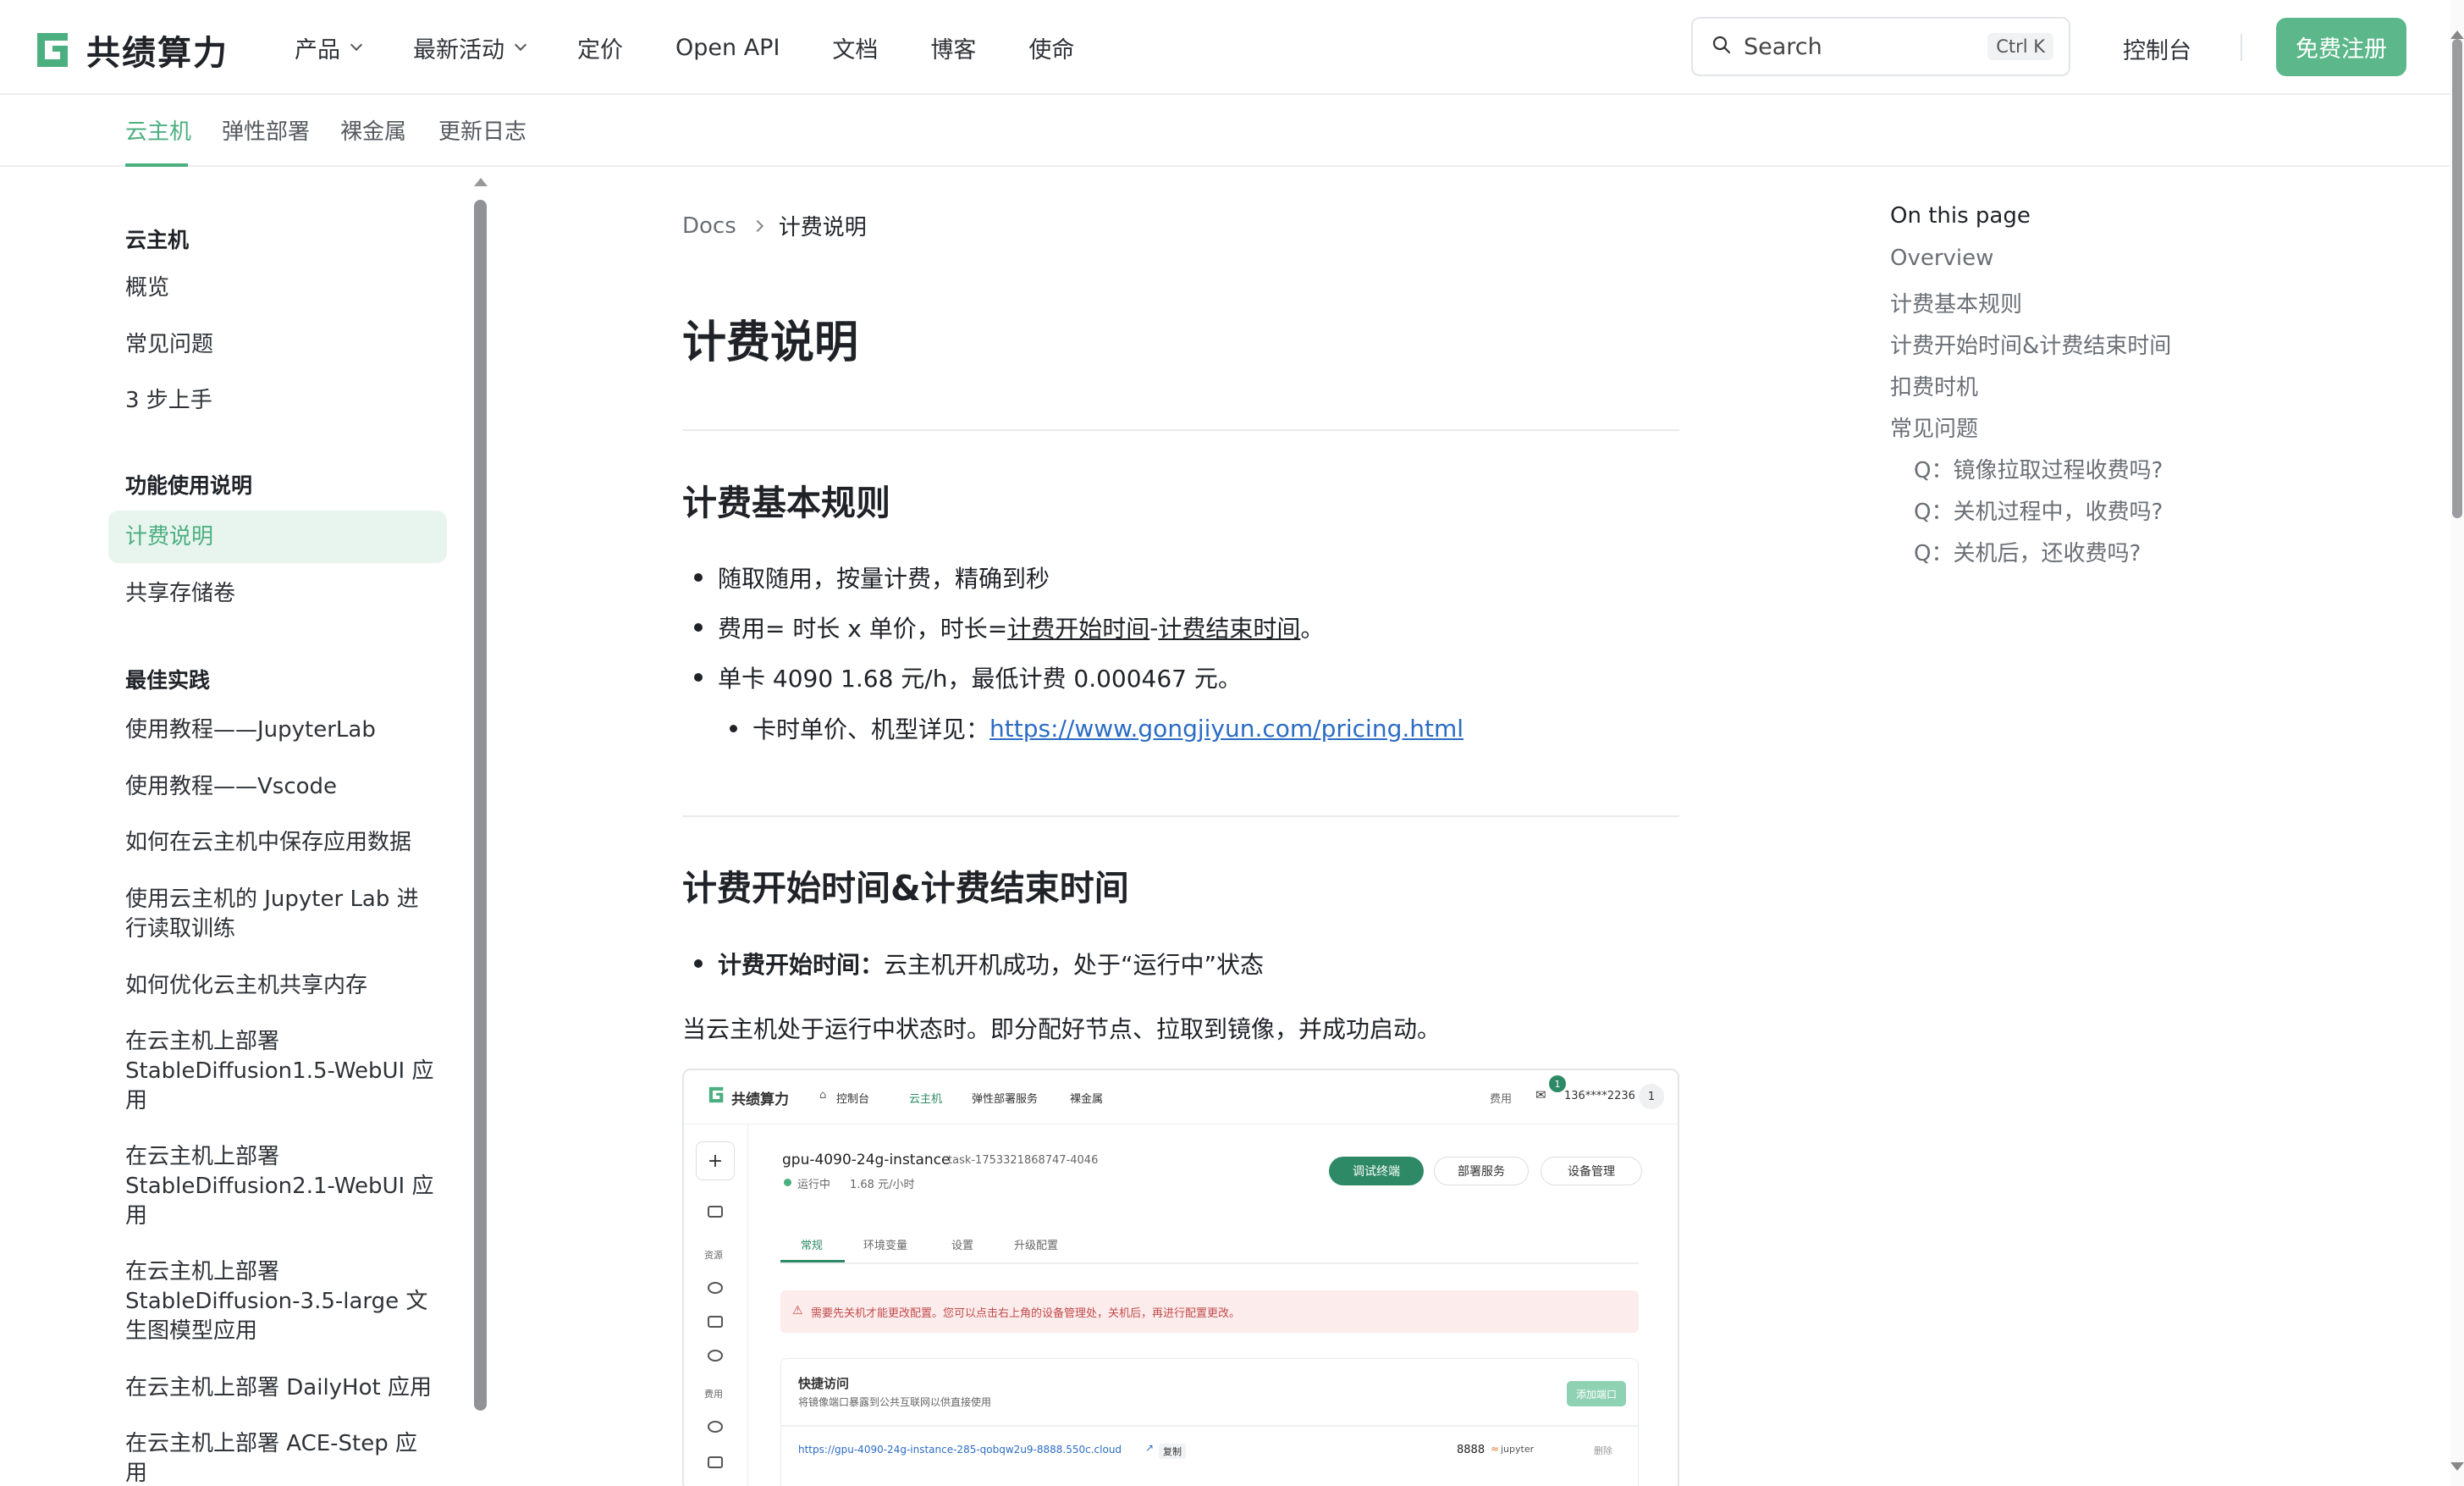 The image size is (2464, 1486). I want to click on scroll-down-icon, so click(2457, 1466).